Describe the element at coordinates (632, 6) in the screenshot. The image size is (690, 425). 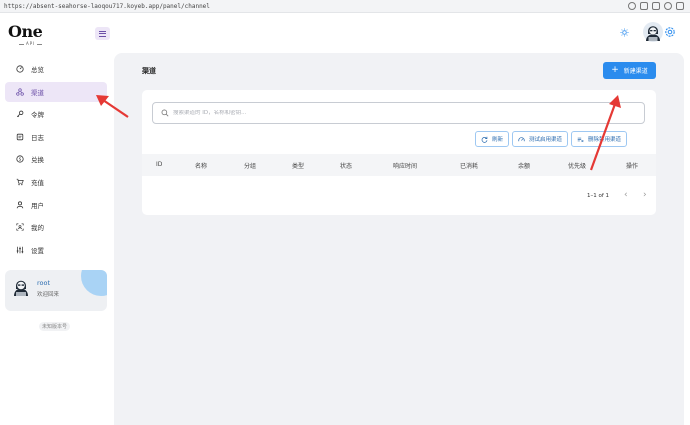
I see `link-icon` at that location.